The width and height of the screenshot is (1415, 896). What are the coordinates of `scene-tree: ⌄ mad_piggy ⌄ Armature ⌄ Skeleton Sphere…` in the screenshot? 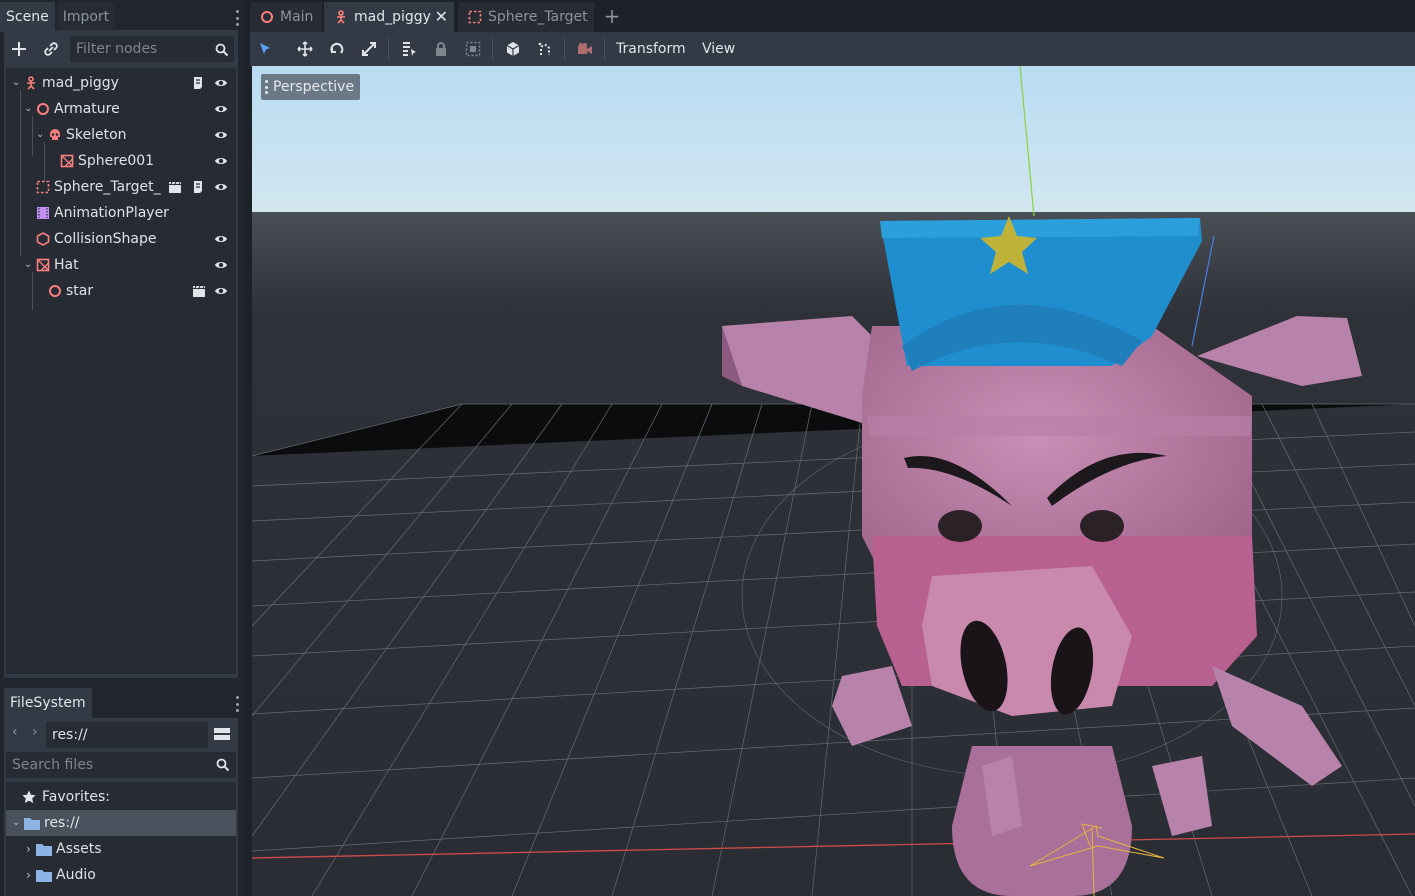 It's located at (121, 371).